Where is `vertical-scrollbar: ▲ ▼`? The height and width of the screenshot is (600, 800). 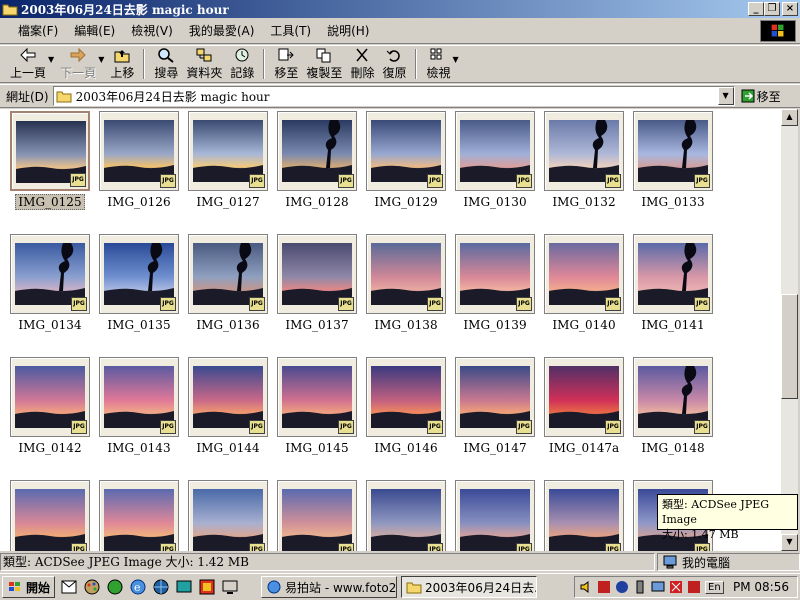 vertical-scrollbar: ▲ ▼ is located at coordinates (789, 330).